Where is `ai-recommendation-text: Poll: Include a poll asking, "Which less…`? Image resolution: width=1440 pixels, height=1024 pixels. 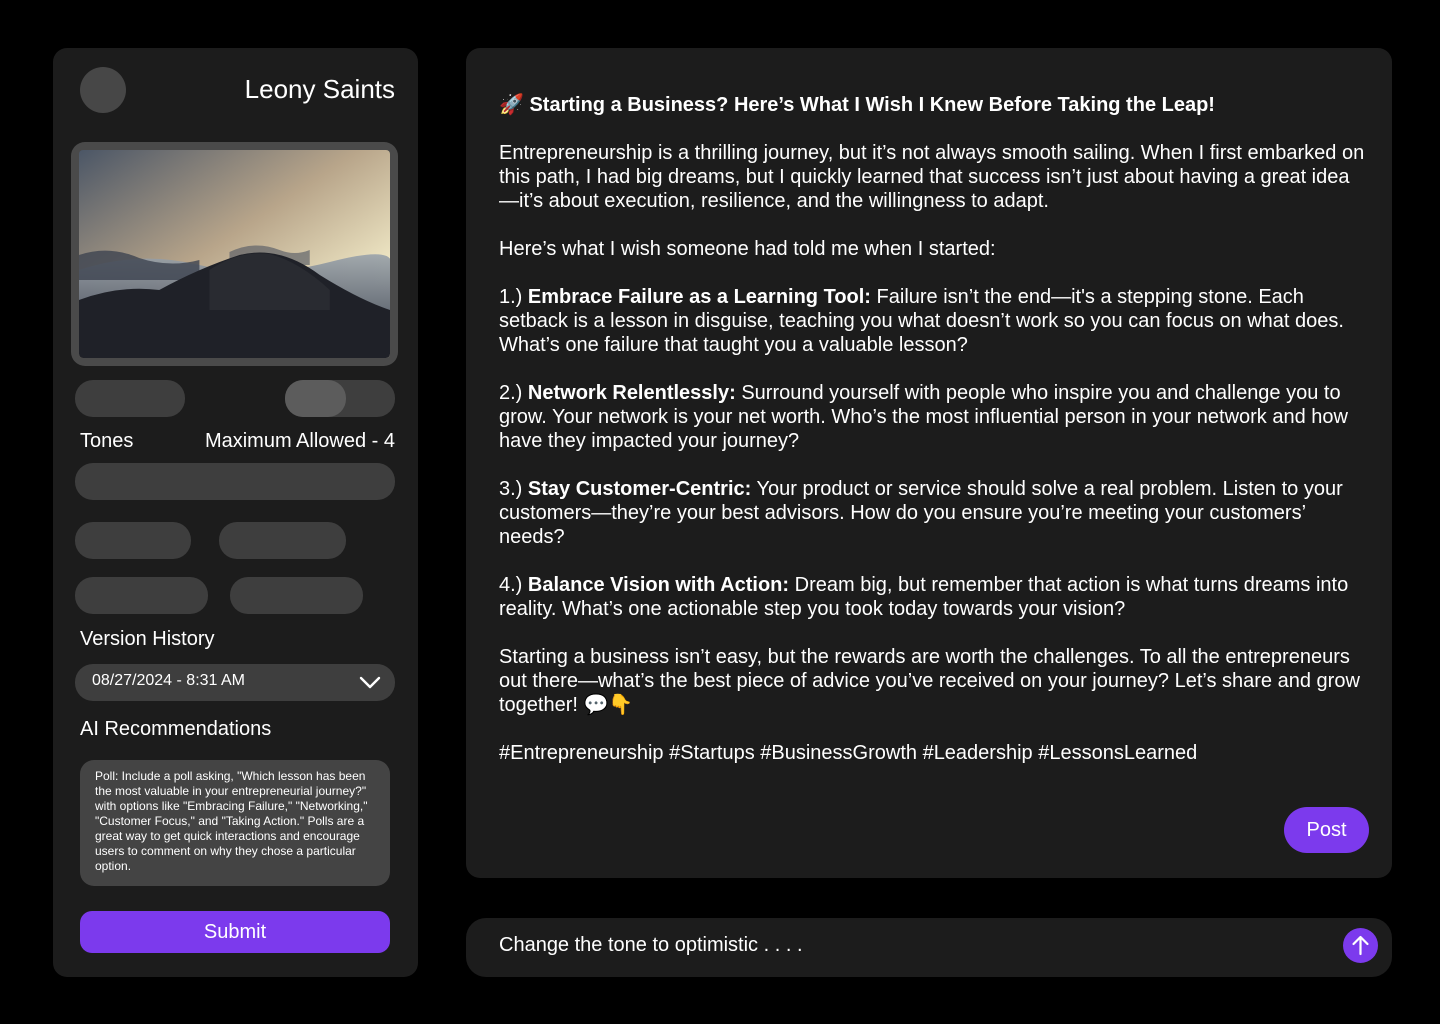 ai-recommendation-text: Poll: Include a poll asking, "Which less… is located at coordinates (235, 823).